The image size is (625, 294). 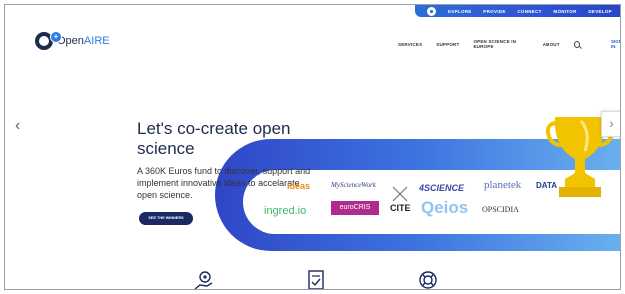 What do you see at coordinates (203, 280) in the screenshot?
I see `hand-gear-icon` at bounding box center [203, 280].